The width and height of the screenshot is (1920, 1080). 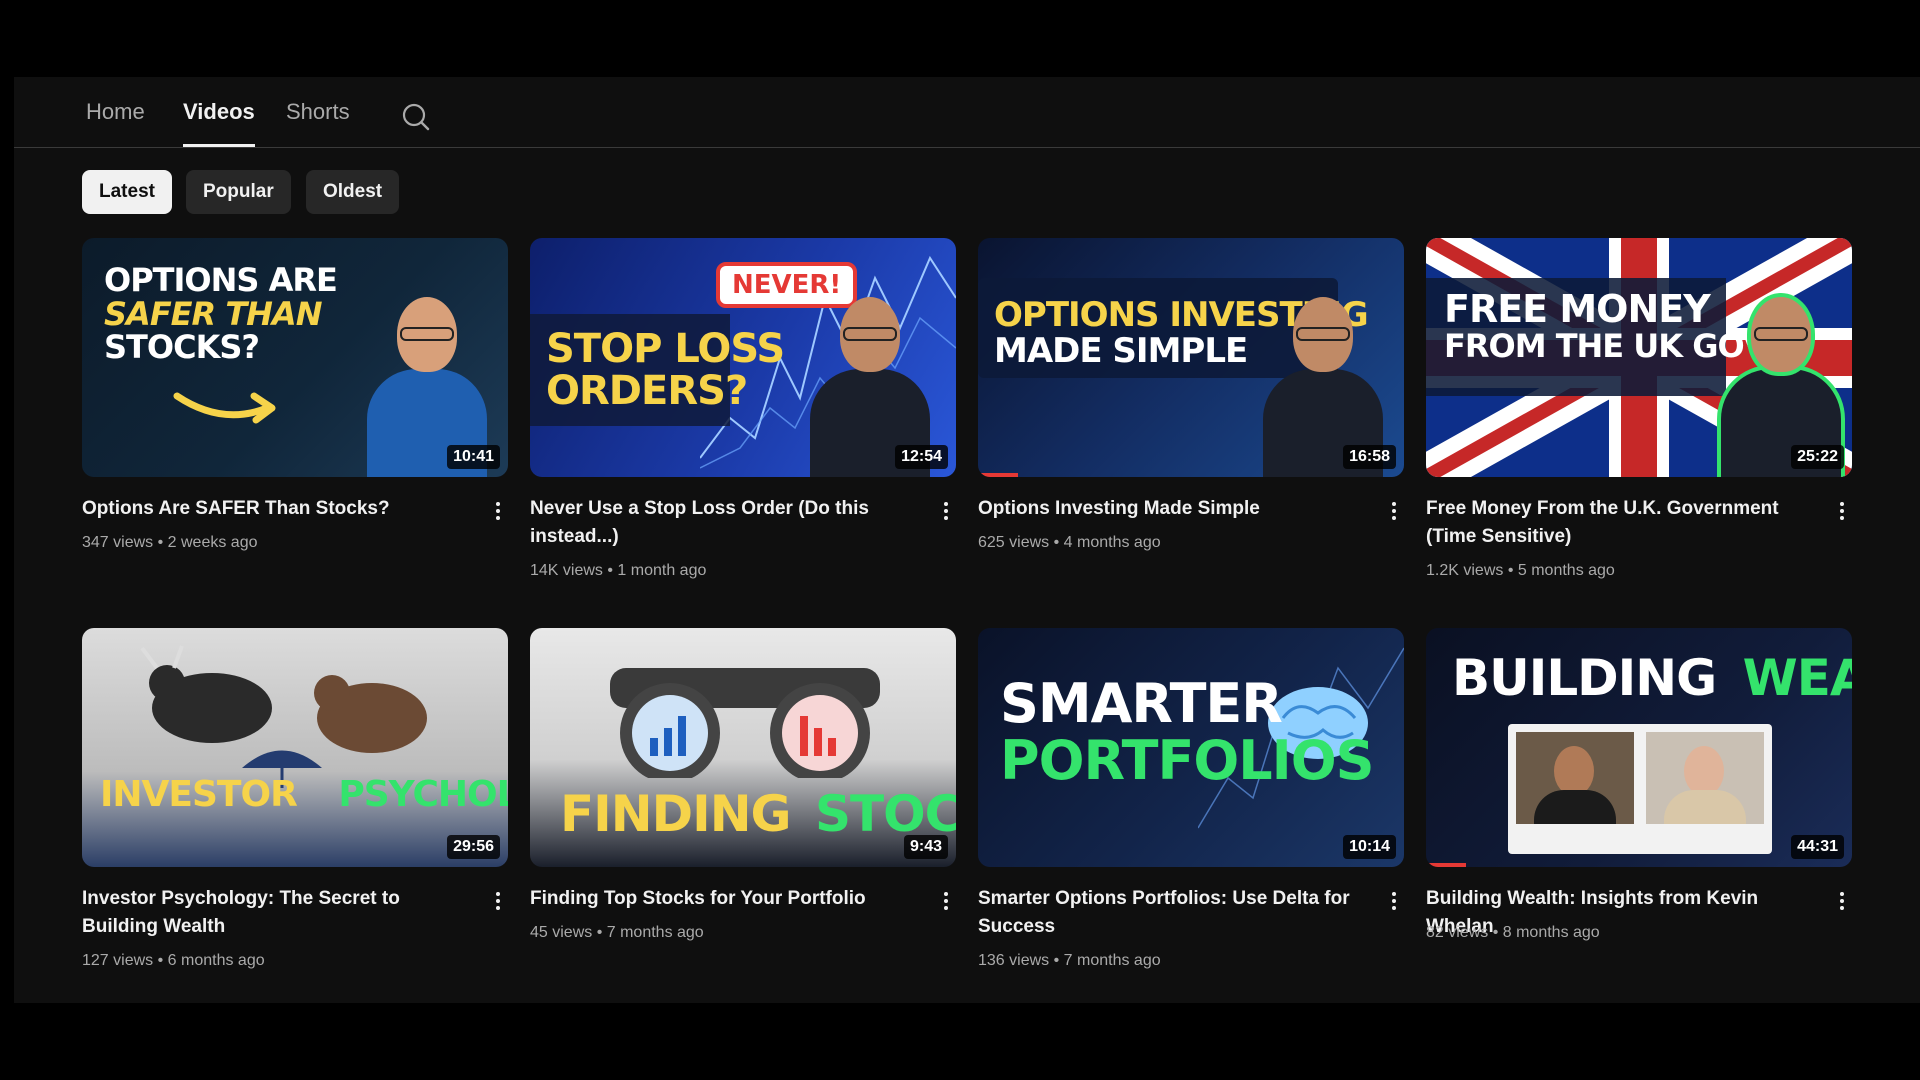 I want to click on video-meta: 82 views • 8 months ago, so click(x=1513, y=932).